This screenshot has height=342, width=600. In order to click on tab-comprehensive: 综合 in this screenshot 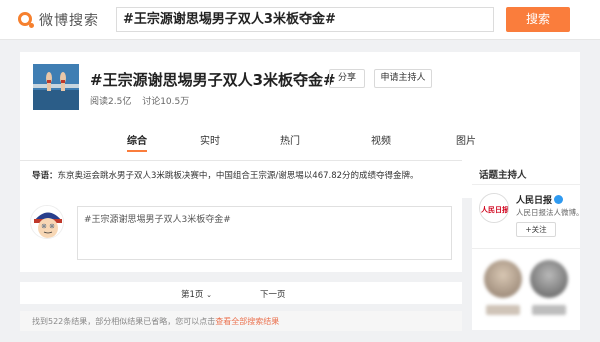, I will do `click(137, 139)`.